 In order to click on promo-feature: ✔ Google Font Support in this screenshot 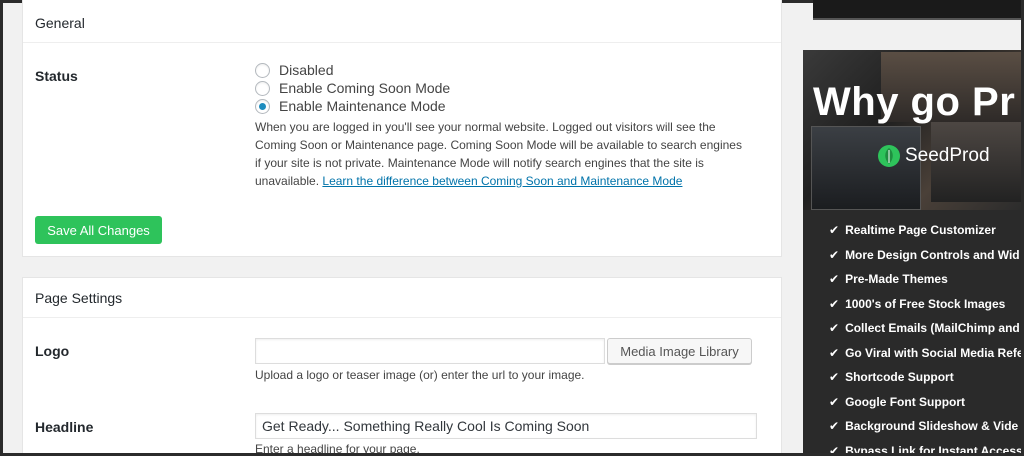, I will do `click(925, 402)`.